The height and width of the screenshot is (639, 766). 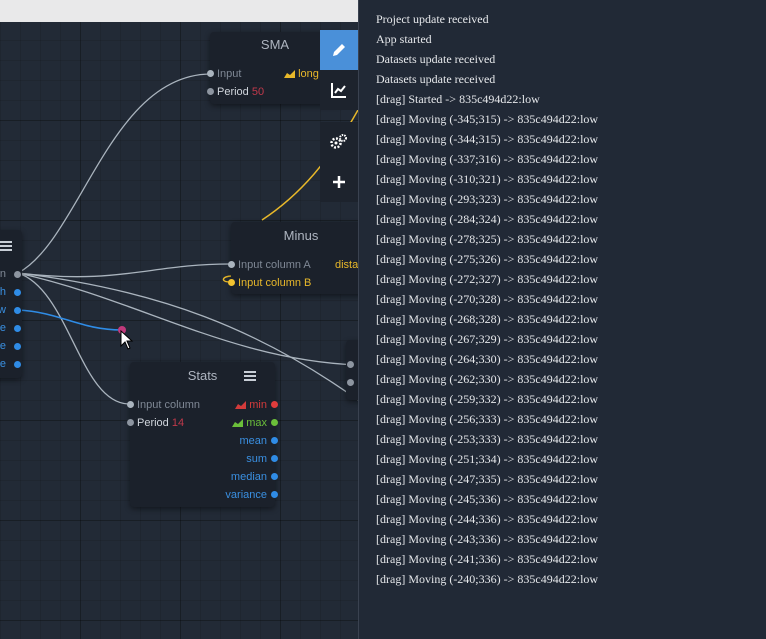 I want to click on period-value: 50, so click(x=258, y=92).